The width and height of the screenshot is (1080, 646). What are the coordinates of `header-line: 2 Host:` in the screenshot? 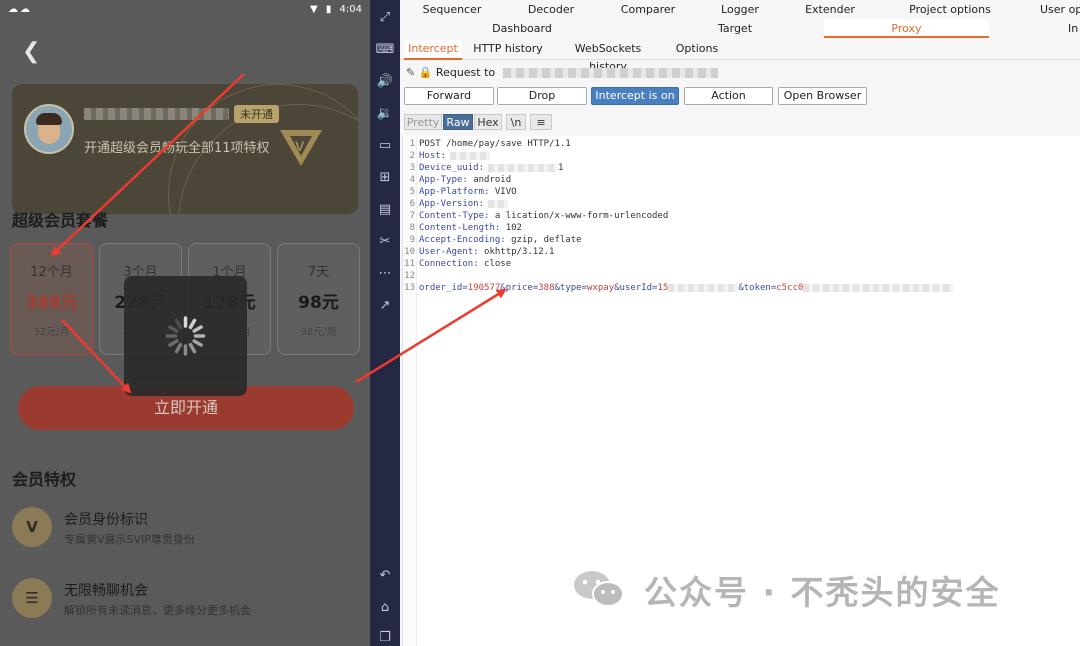 It's located at (447, 156).